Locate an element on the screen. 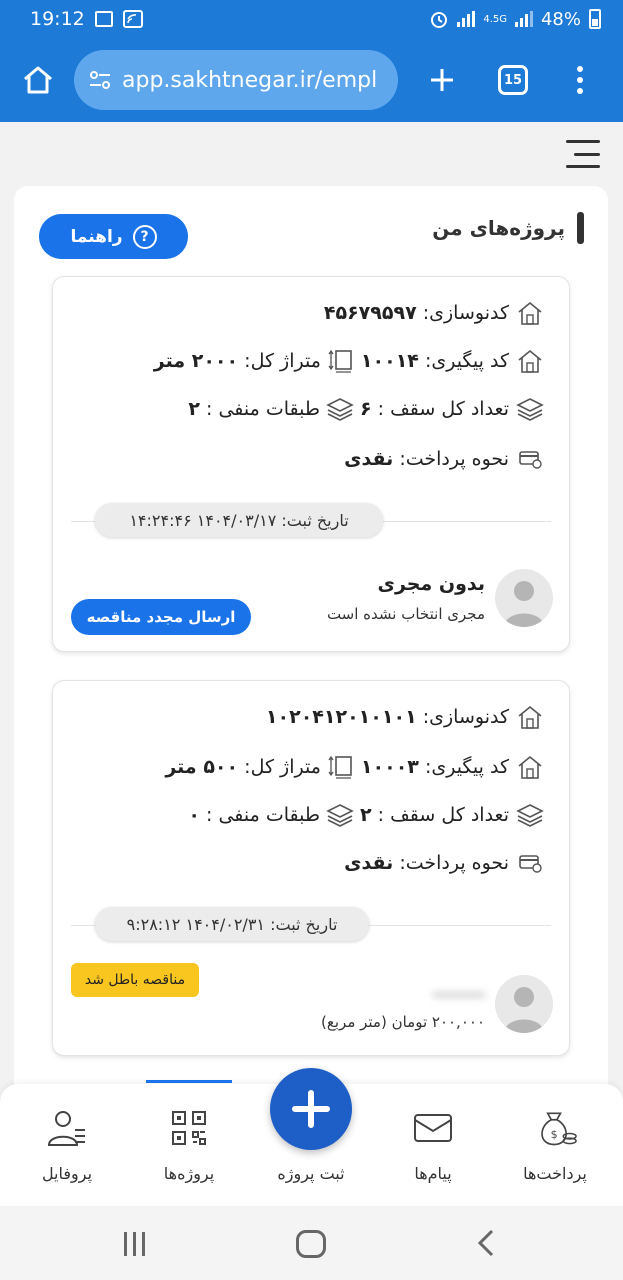 This screenshot has width=623, height=1280. code-value: ۴۵۶۷۹۵۹۷ is located at coordinates (370, 313).